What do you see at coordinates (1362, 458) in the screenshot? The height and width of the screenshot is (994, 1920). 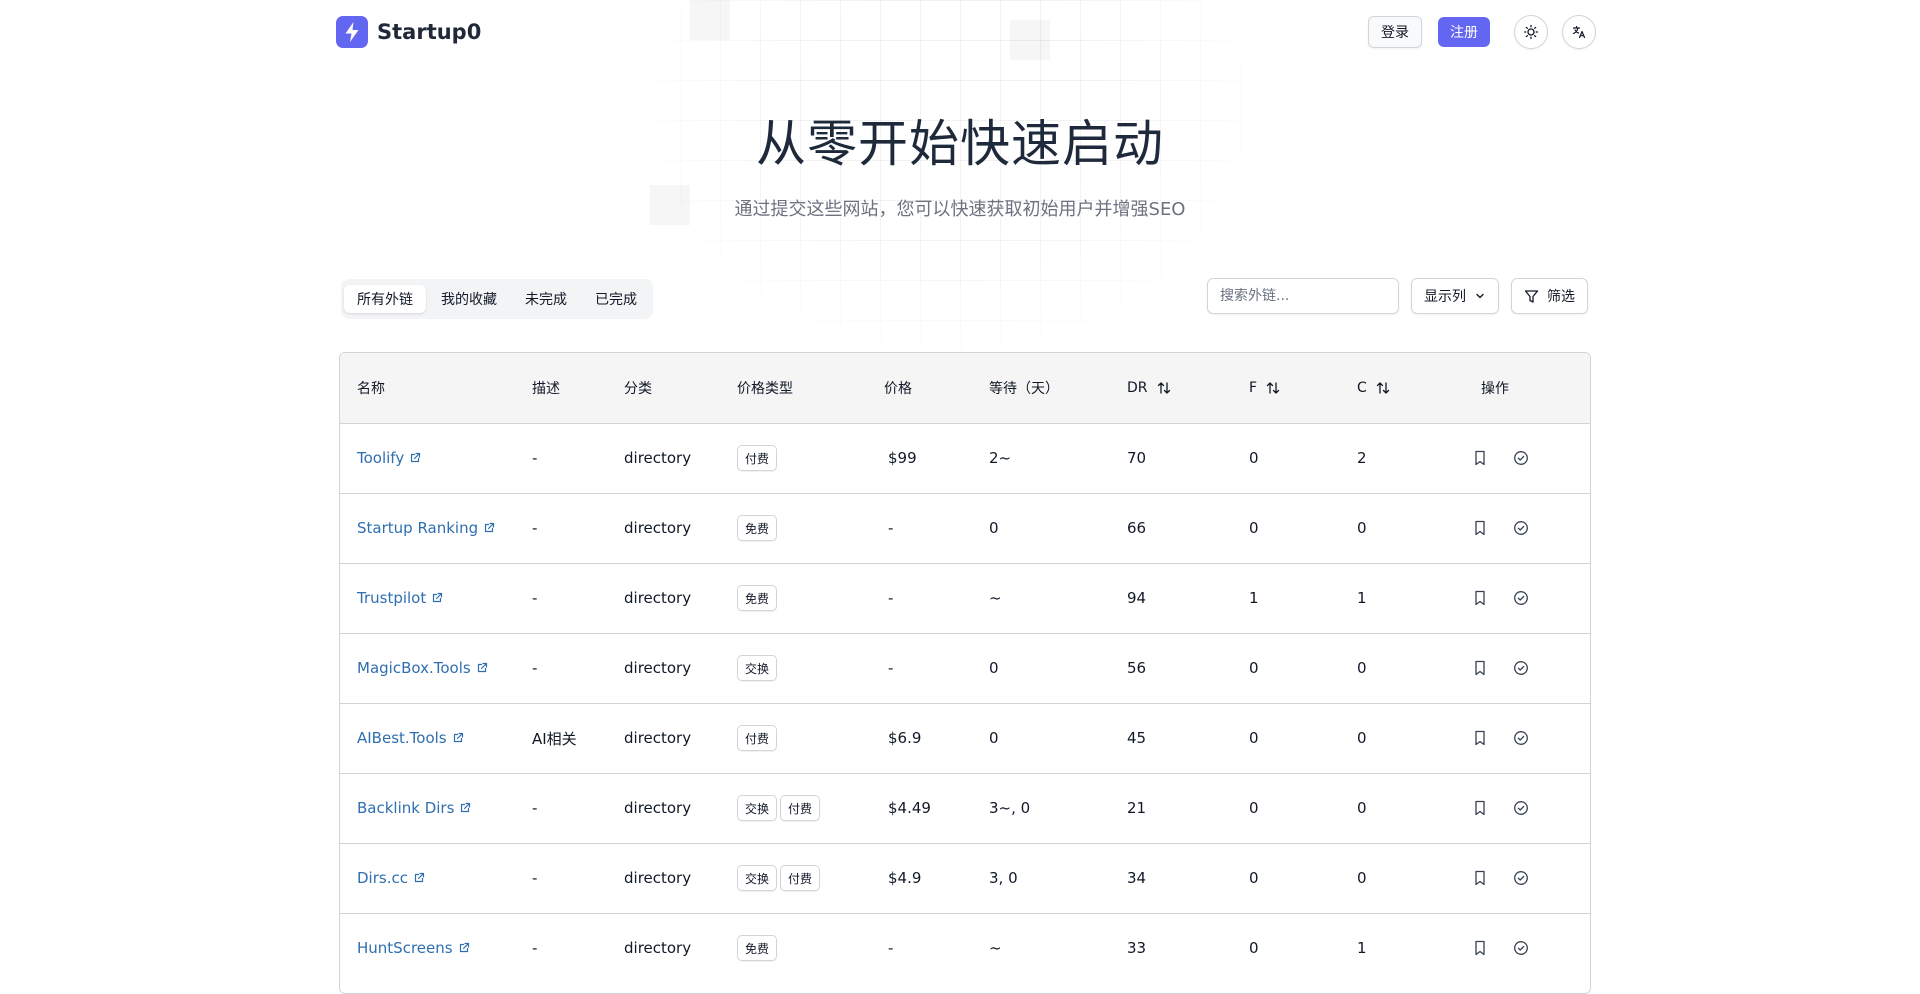 I see `cell-c: 2` at bounding box center [1362, 458].